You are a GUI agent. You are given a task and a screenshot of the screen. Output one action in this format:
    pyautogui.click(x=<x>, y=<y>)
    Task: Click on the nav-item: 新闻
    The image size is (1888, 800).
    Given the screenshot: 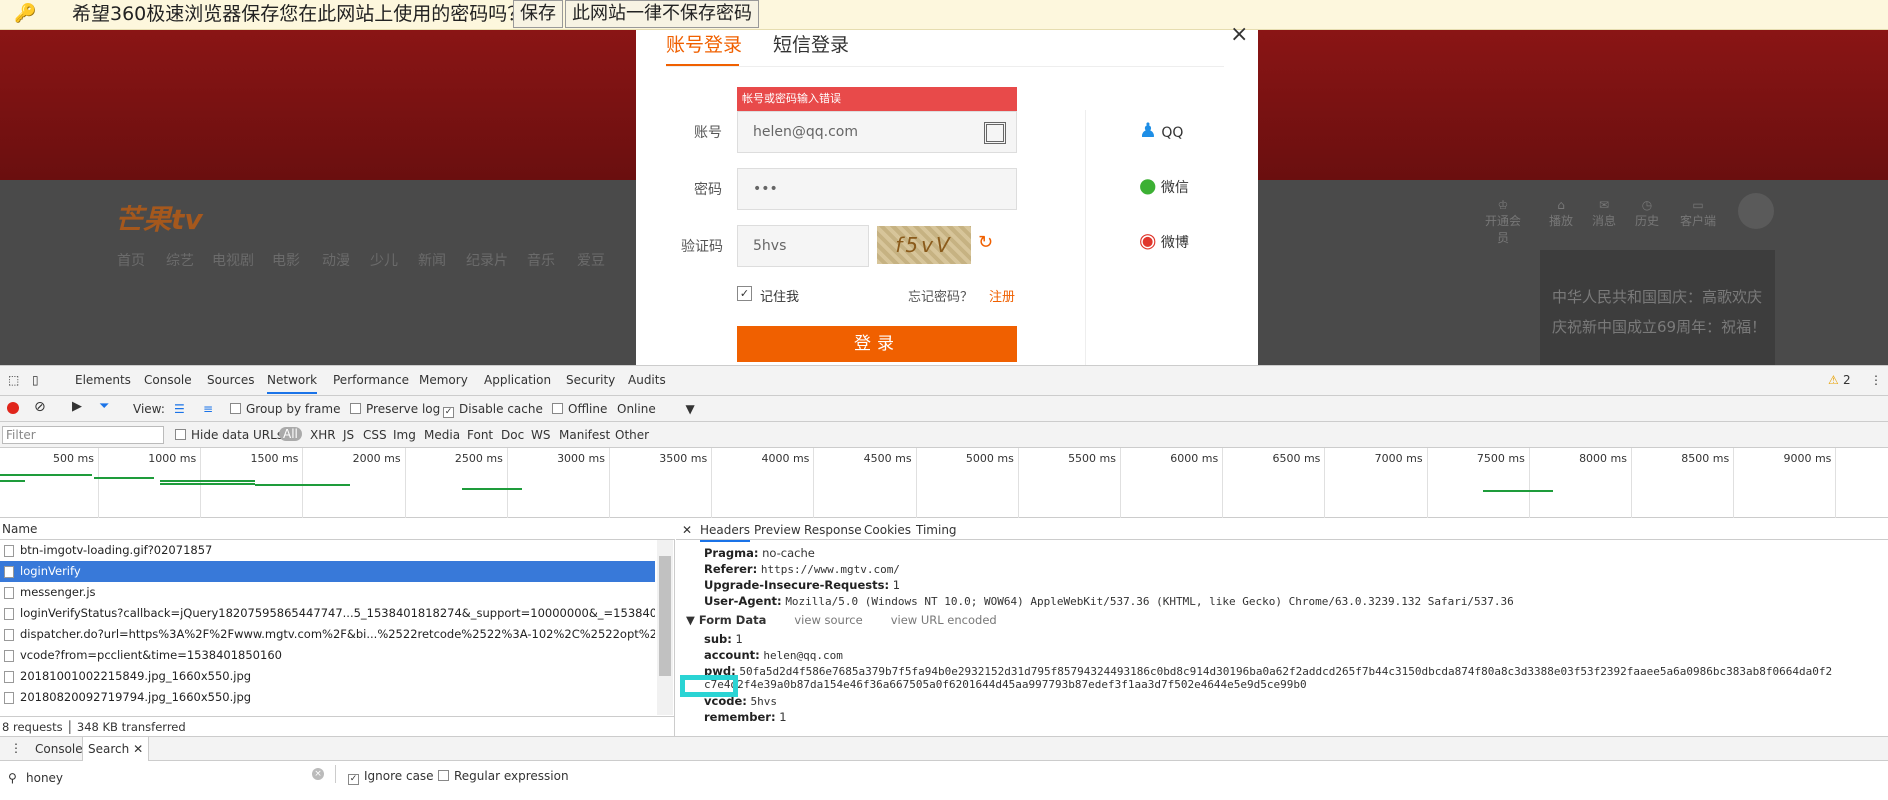 What is the action you would take?
    pyautogui.click(x=432, y=260)
    